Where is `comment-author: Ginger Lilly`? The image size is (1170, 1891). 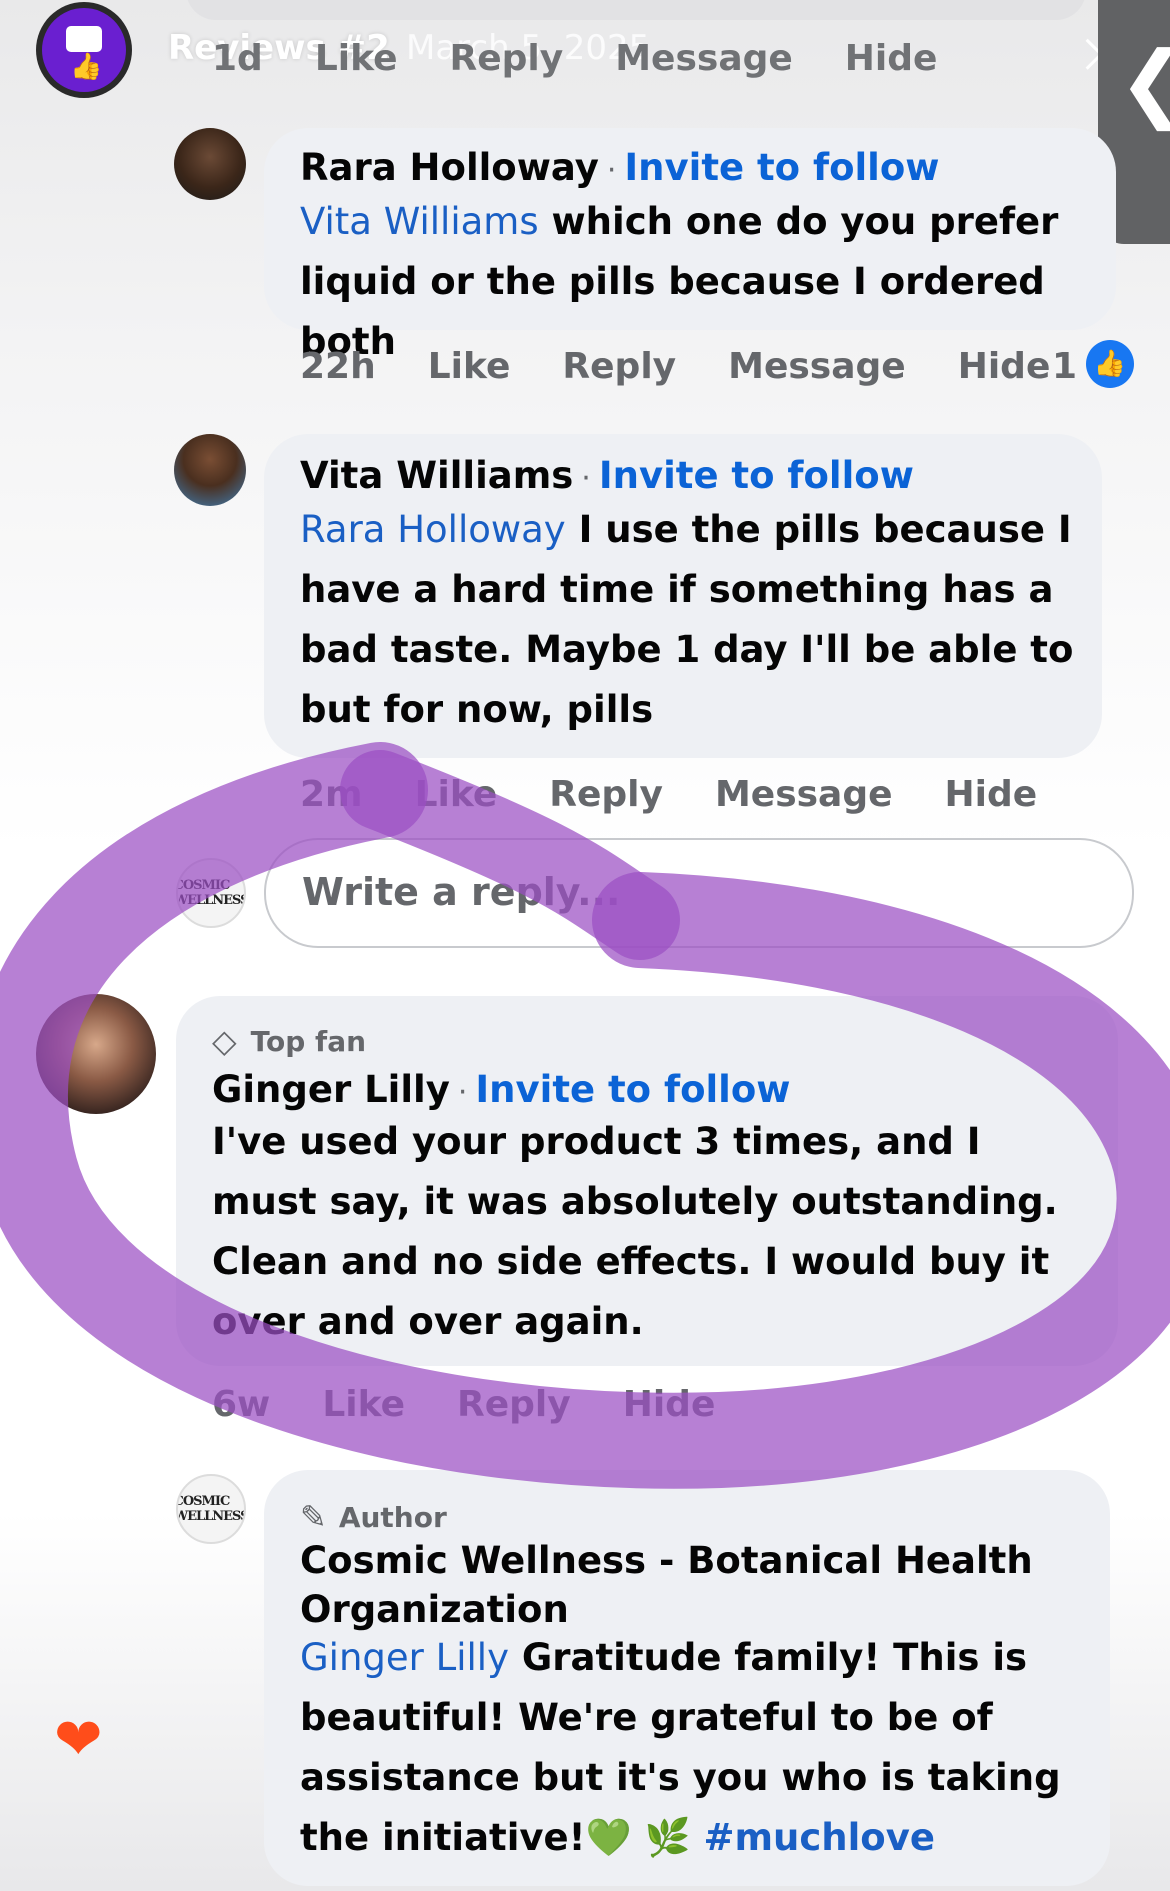
comment-author: Ginger Lilly is located at coordinates (331, 1089).